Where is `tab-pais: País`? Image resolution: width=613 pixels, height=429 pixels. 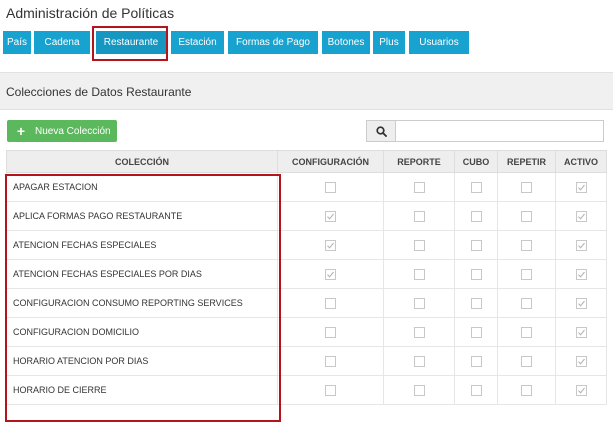 tab-pais: País is located at coordinates (17, 42).